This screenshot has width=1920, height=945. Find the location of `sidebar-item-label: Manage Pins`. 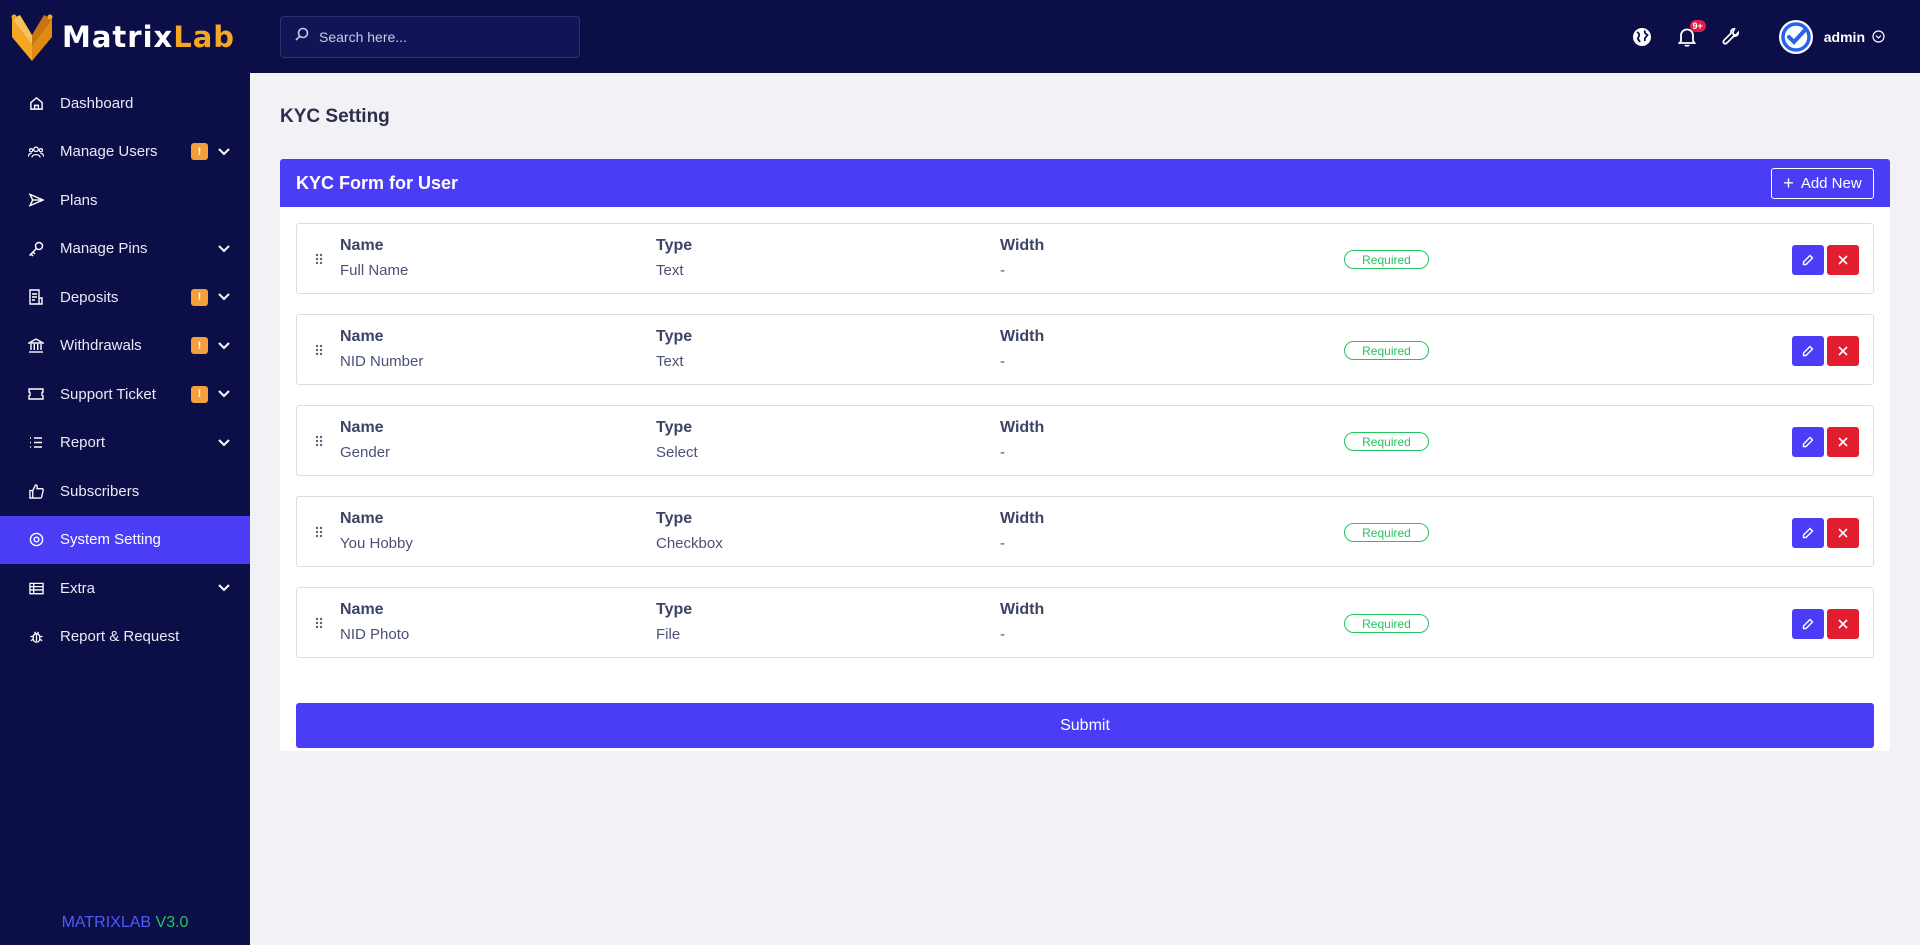

sidebar-item-label: Manage Pins is located at coordinates (104, 249).